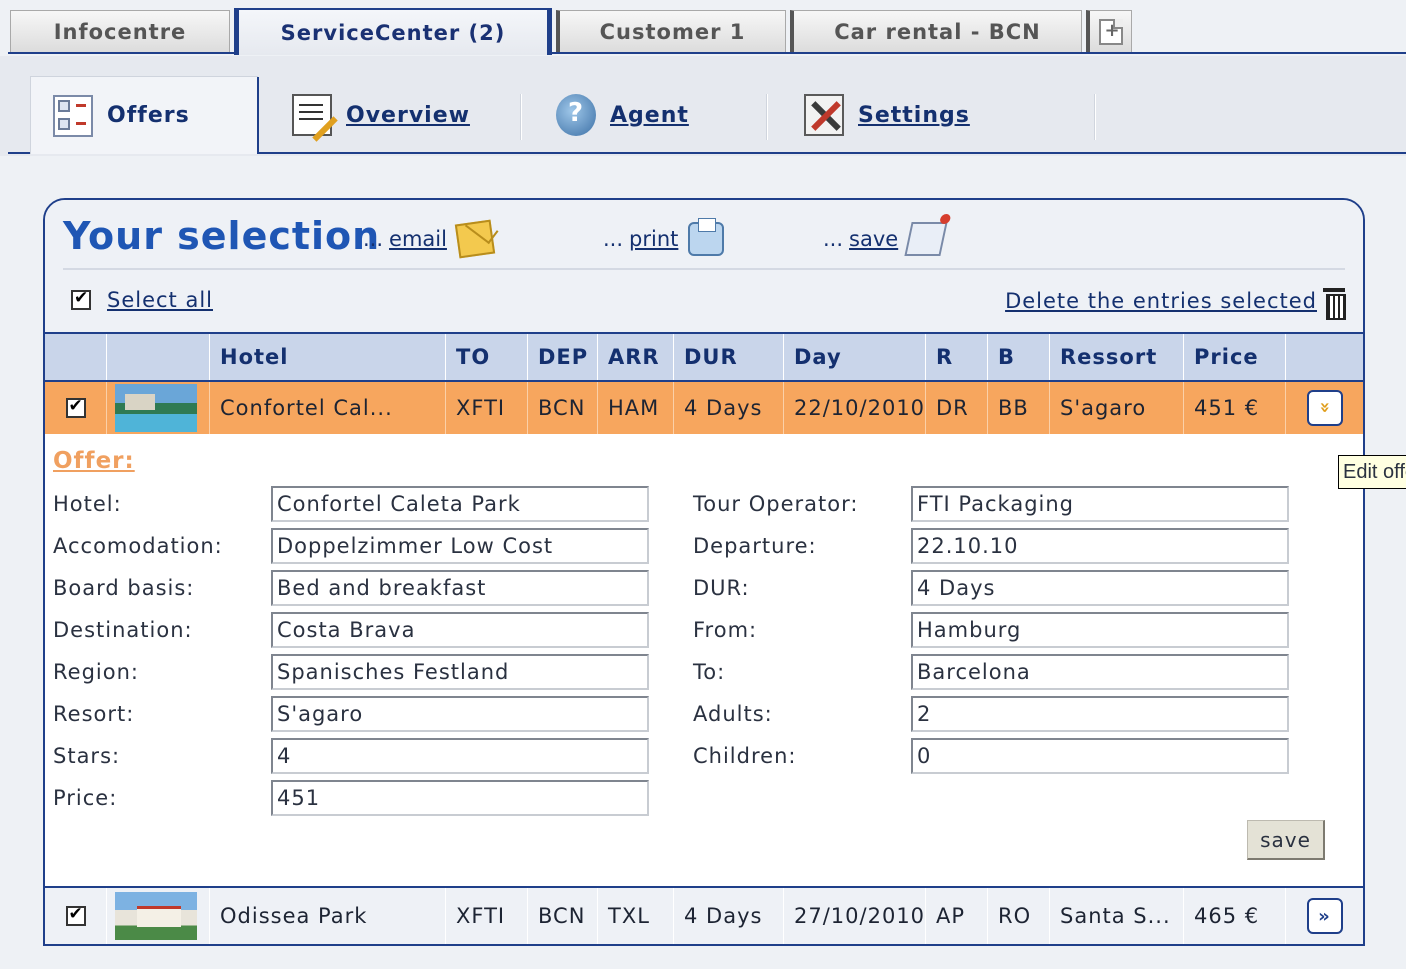 The height and width of the screenshot is (969, 1406). I want to click on col-header-actions, so click(1324, 357).